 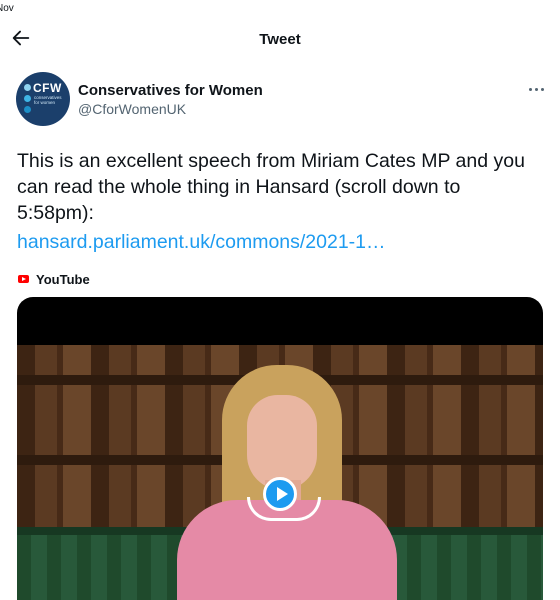 I want to click on month-label: Nov, so click(x=7, y=8).